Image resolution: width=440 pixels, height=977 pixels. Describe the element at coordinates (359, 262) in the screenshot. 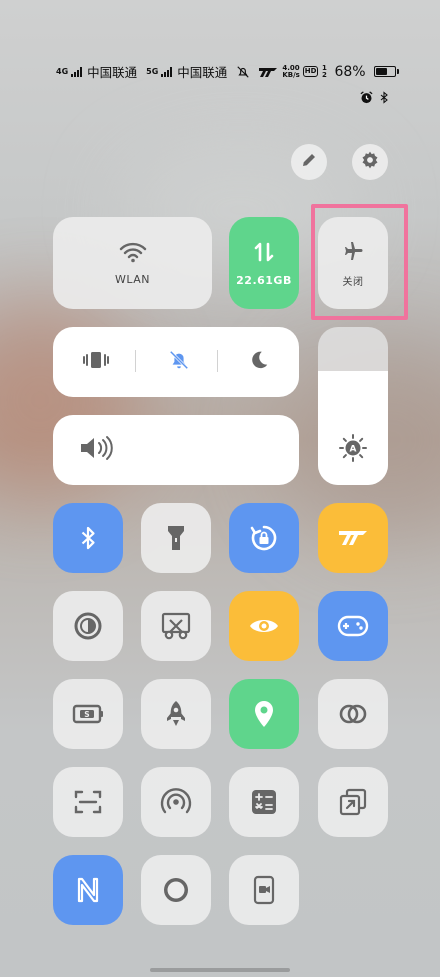

I see `airplane-highlight-frame` at that location.